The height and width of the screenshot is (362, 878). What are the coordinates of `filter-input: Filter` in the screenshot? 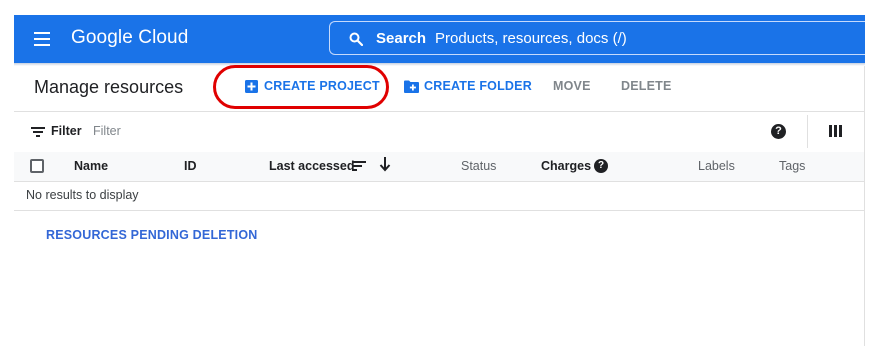 It's located at (107, 131).